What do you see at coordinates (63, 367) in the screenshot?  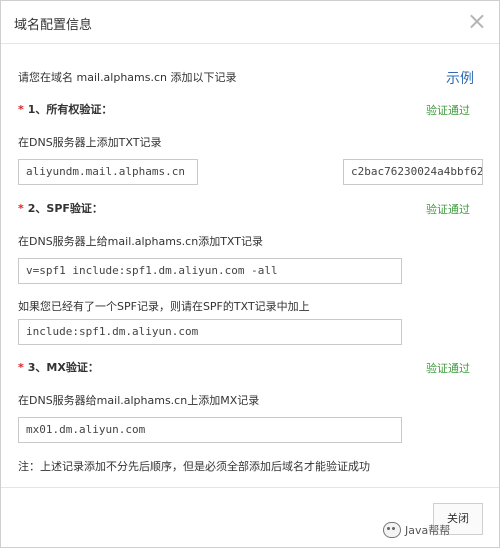 I see `step-3-title: 3、MX验证：` at bounding box center [63, 367].